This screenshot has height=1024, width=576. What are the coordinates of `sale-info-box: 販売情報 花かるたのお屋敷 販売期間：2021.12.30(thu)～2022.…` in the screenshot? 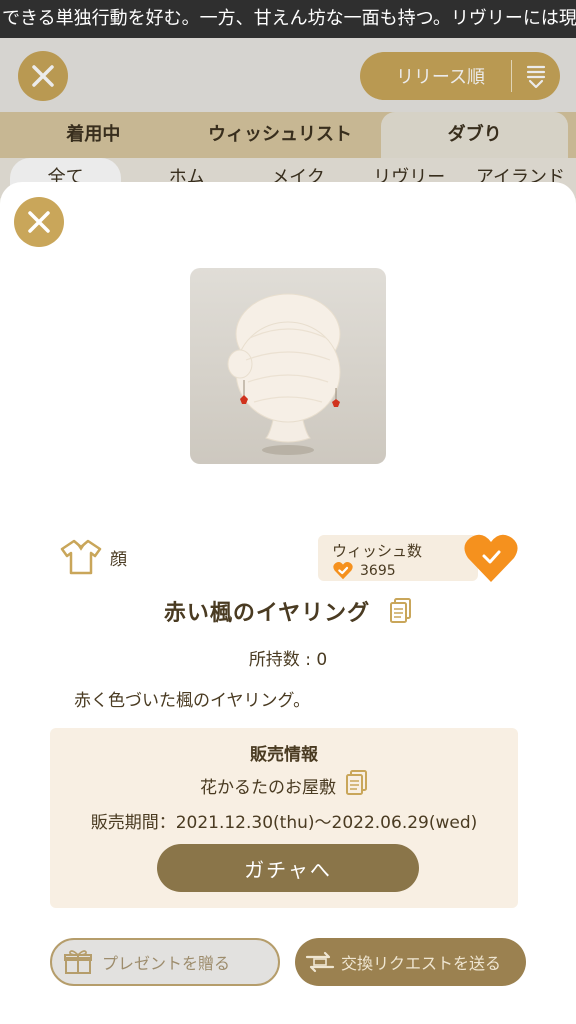 It's located at (284, 818).